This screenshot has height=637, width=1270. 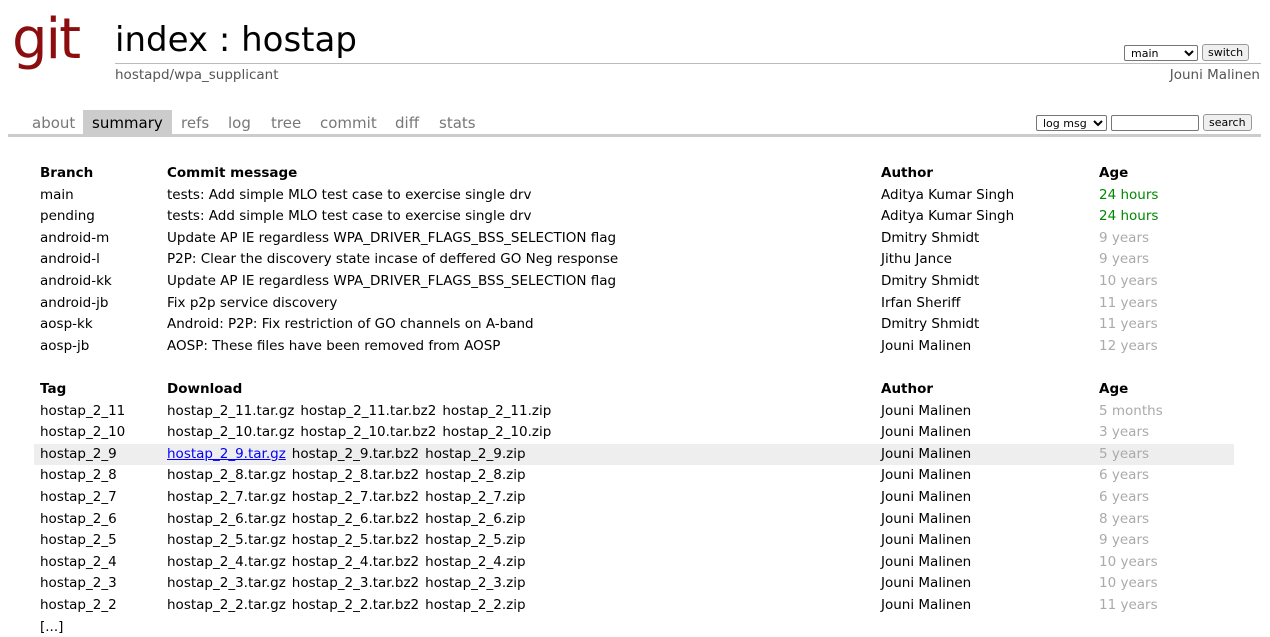 What do you see at coordinates (51, 627) in the screenshot?
I see `more-tags-link: [...]` at bounding box center [51, 627].